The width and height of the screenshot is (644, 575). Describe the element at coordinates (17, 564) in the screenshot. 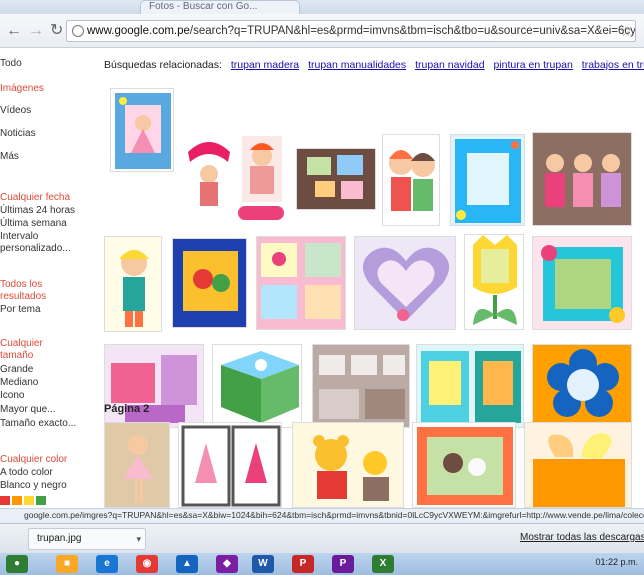

I see `start-icon: ●` at that location.